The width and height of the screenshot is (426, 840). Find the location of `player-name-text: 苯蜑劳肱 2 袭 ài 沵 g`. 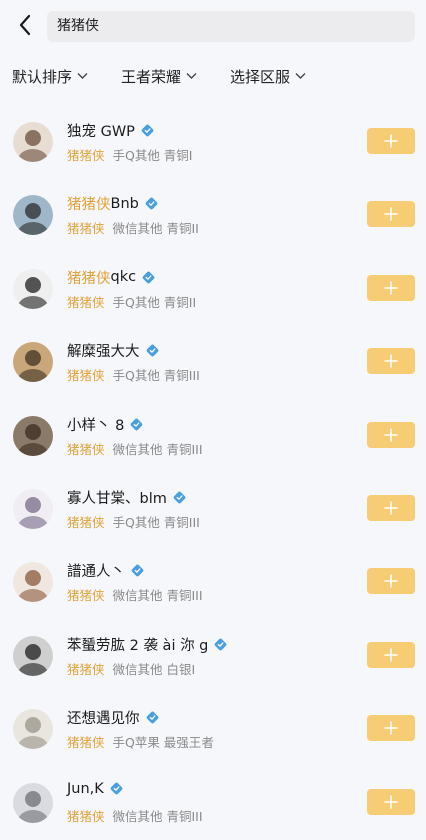

player-name-text: 苯蜑劳肱 2 袭 ài 沵 g is located at coordinates (138, 645).